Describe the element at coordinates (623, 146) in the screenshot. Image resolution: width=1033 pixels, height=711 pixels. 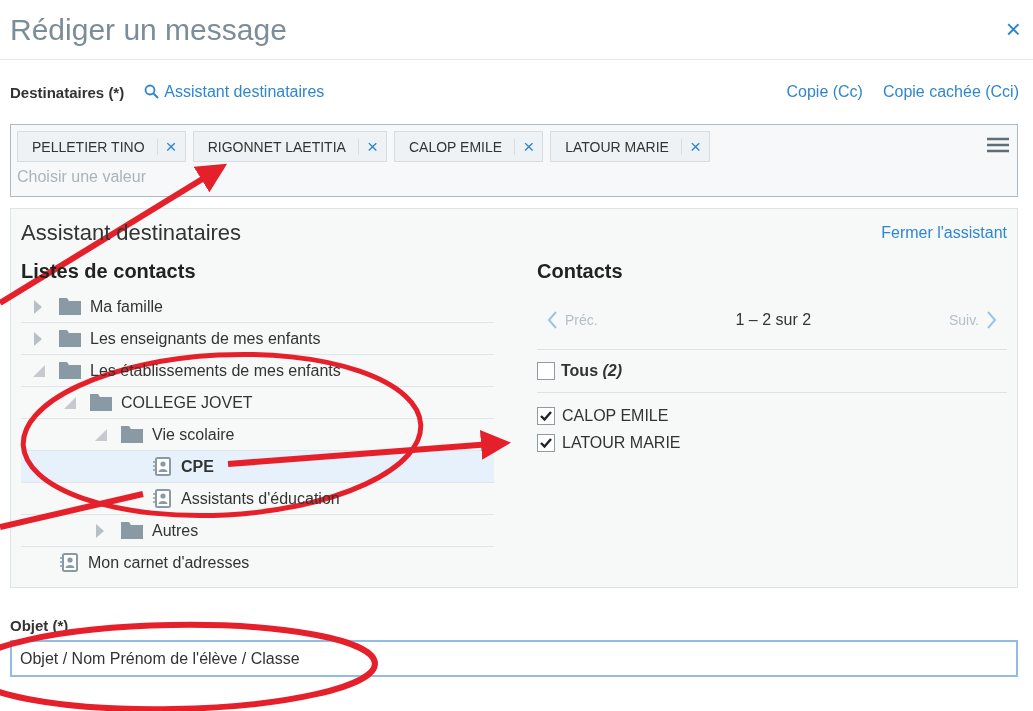
I see `recipient-name: LATOUR MARIE` at that location.